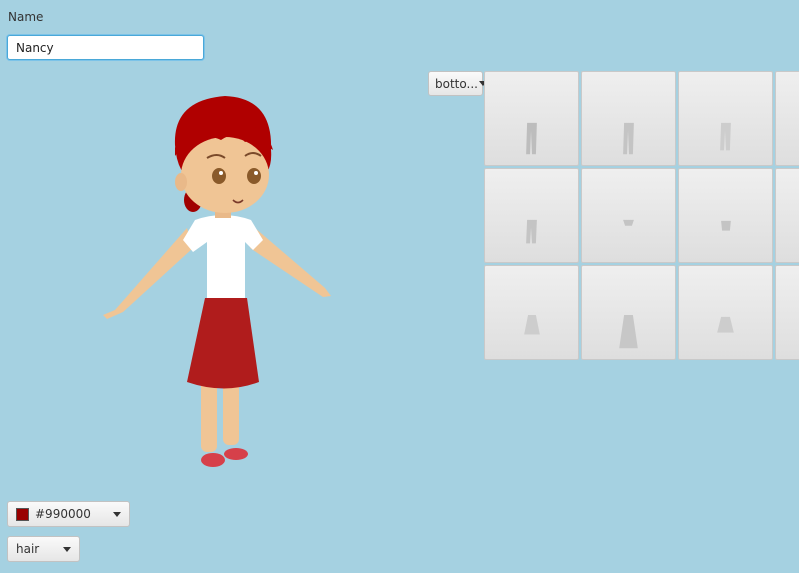 This screenshot has width=799, height=573. Describe the element at coordinates (223, 343) in the screenshot. I see `skirt` at that location.